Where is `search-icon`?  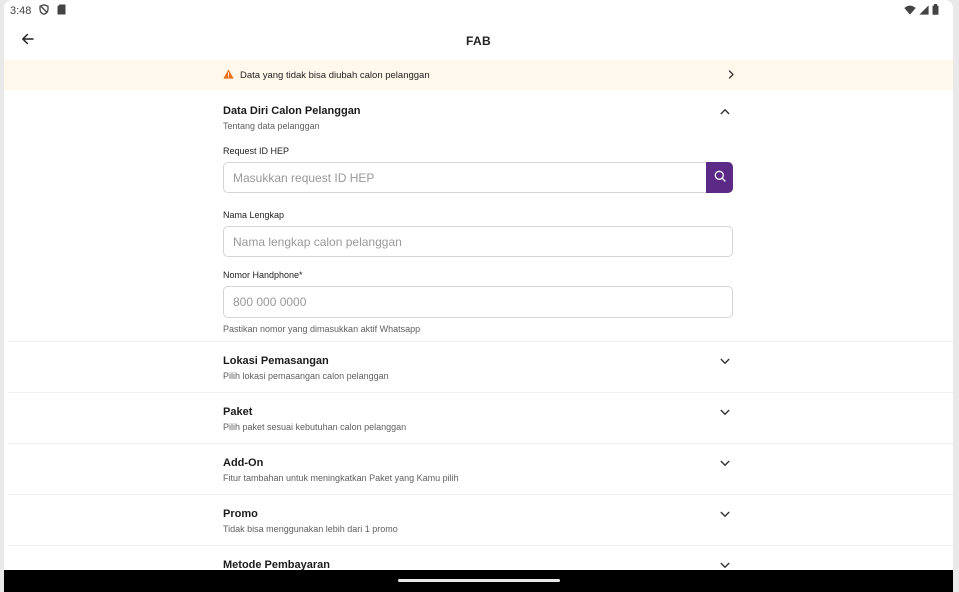
search-icon is located at coordinates (720, 178).